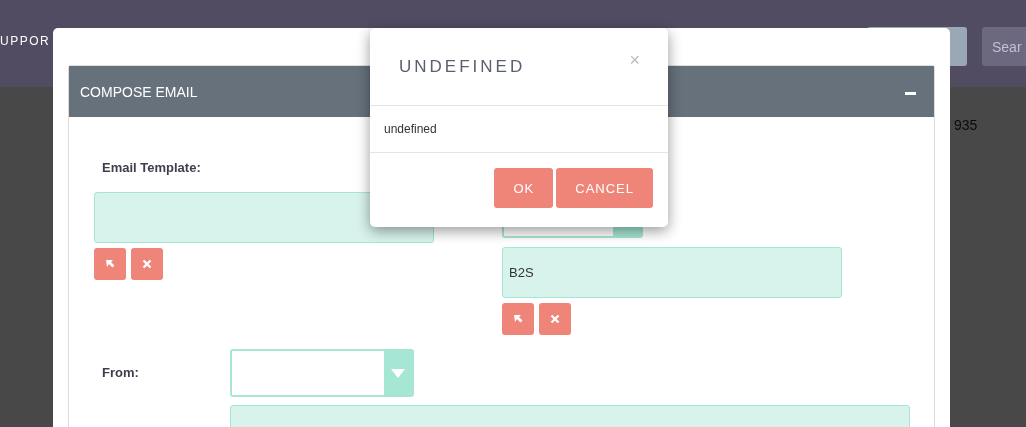 The width and height of the screenshot is (1026, 427). What do you see at coordinates (152, 168) in the screenshot?
I see `field-label: Email Template:` at bounding box center [152, 168].